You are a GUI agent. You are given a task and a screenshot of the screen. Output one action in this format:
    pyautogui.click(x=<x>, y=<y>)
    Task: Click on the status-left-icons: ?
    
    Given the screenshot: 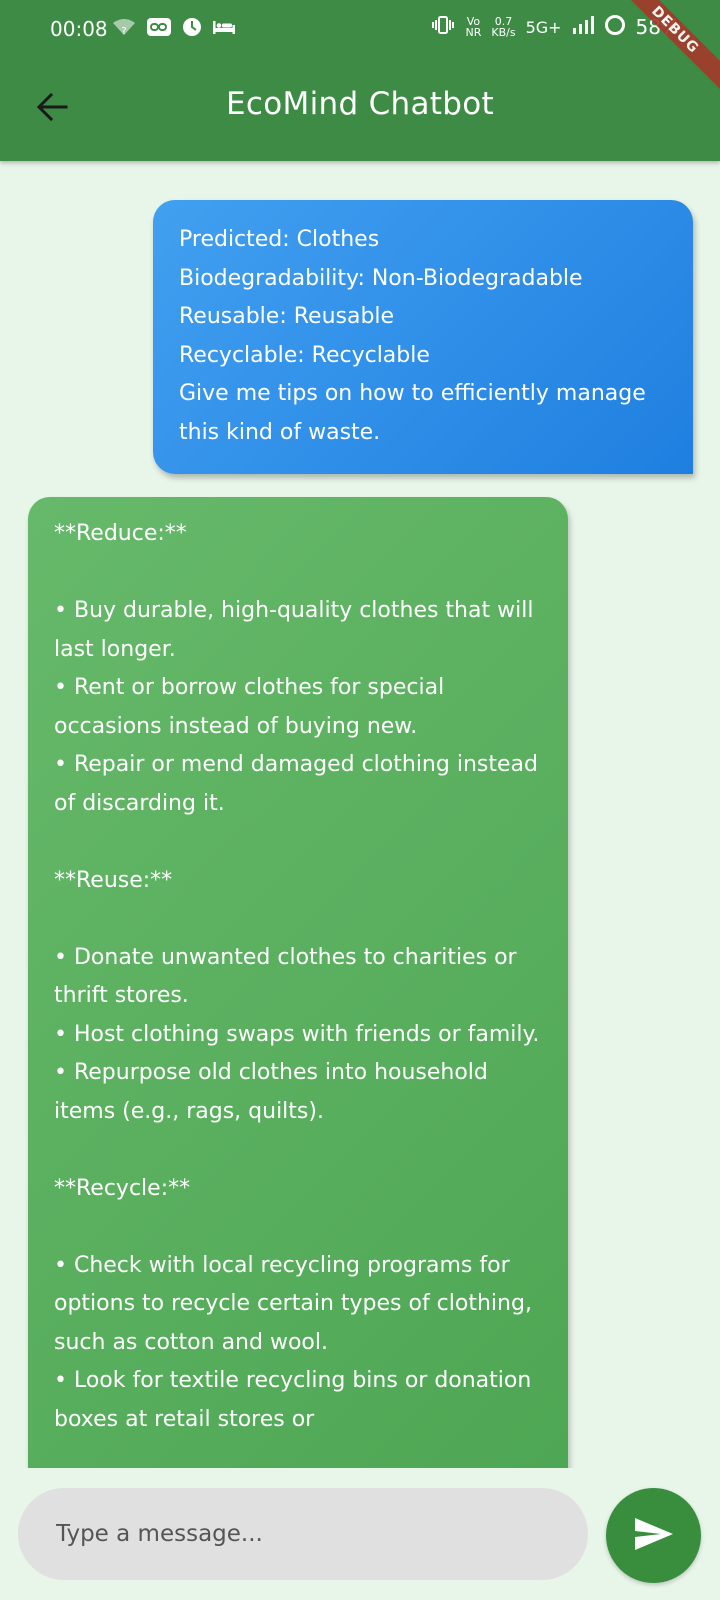 What is the action you would take?
    pyautogui.click(x=174, y=29)
    